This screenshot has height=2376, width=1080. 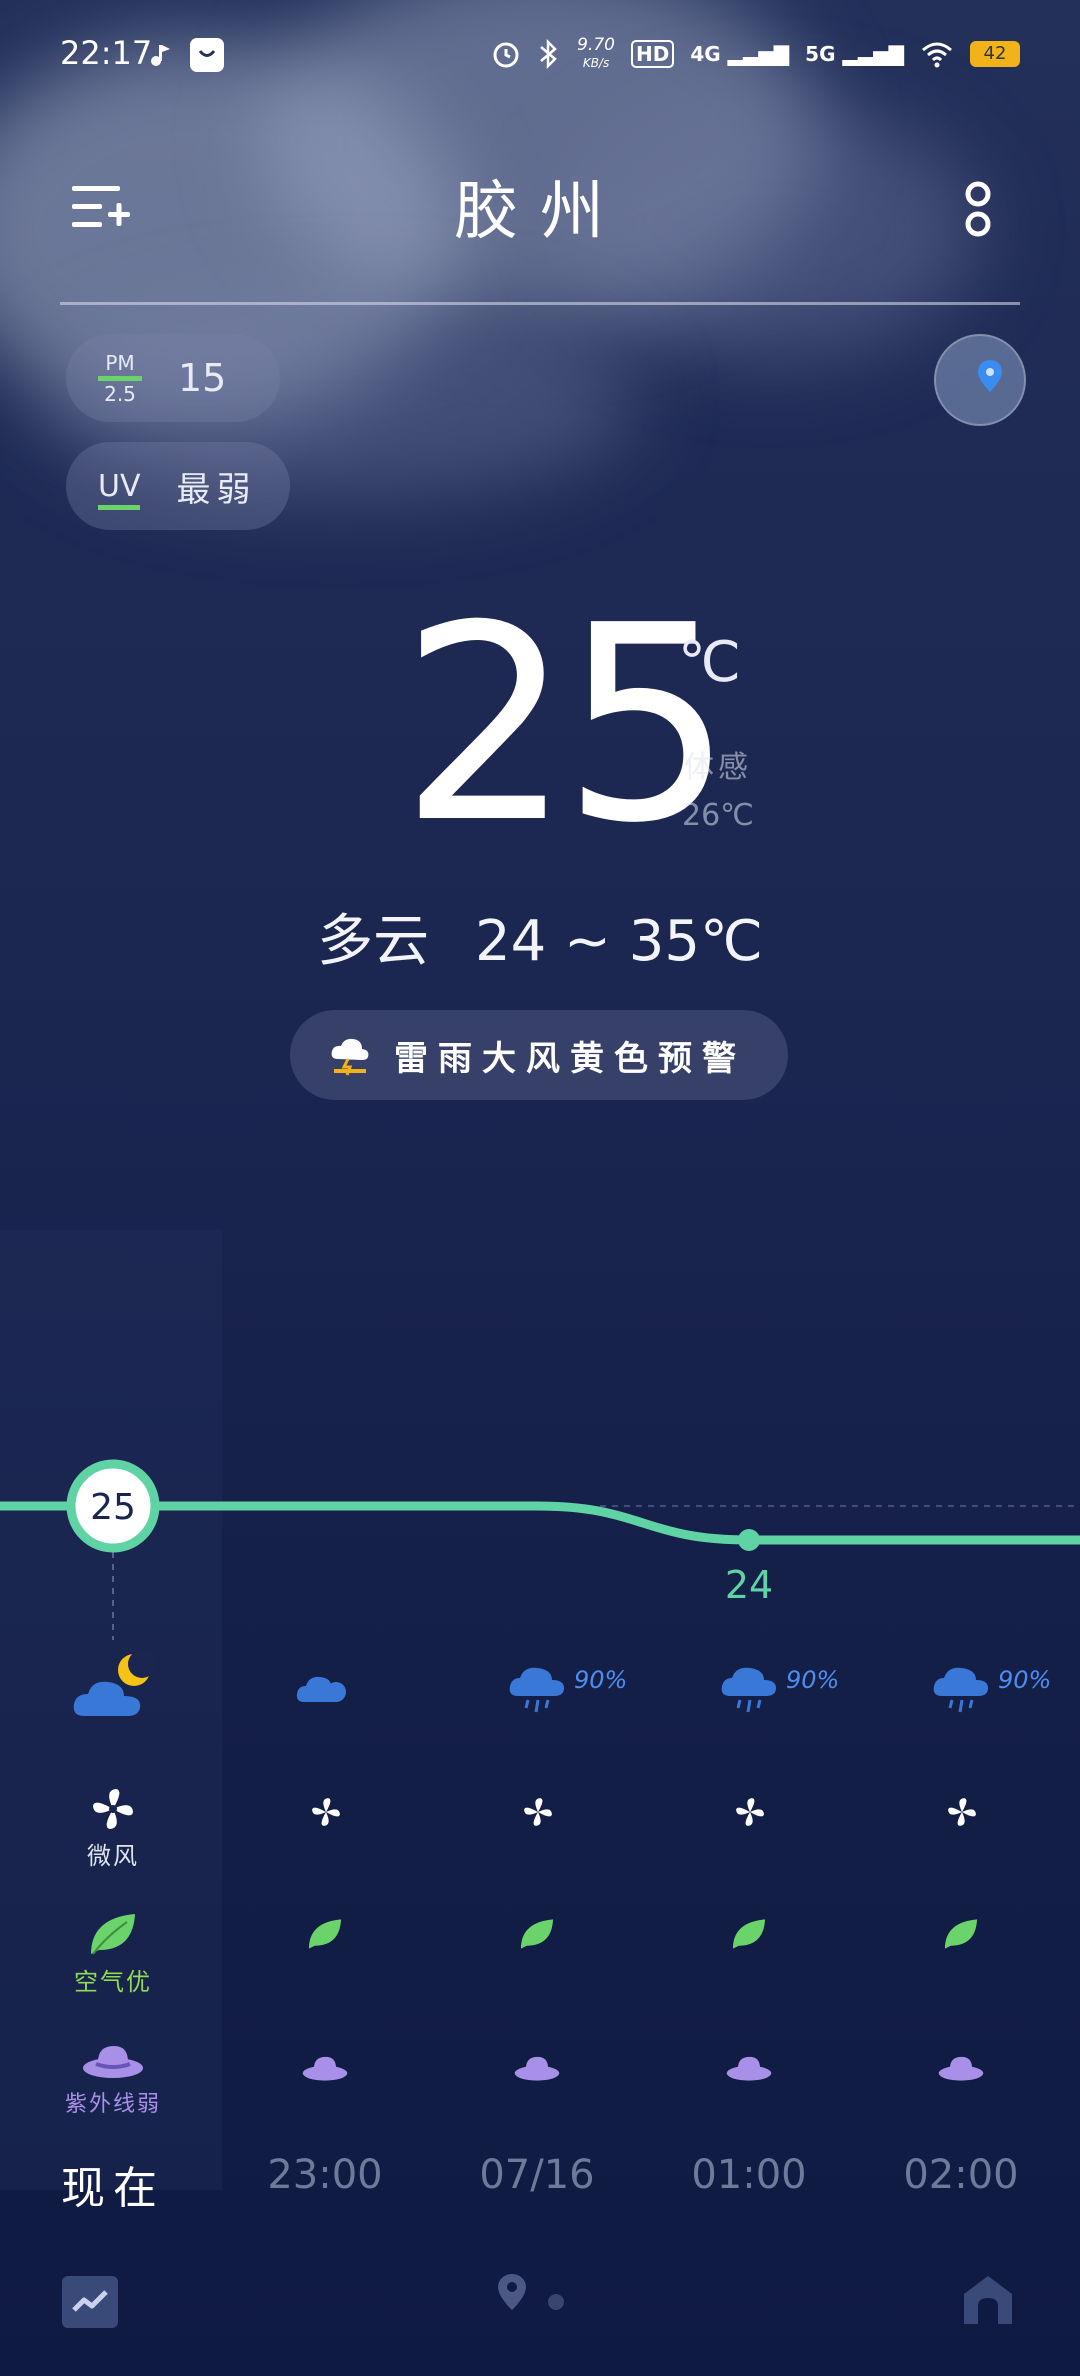 I want to click on home-icon, so click(x=988, y=2300).